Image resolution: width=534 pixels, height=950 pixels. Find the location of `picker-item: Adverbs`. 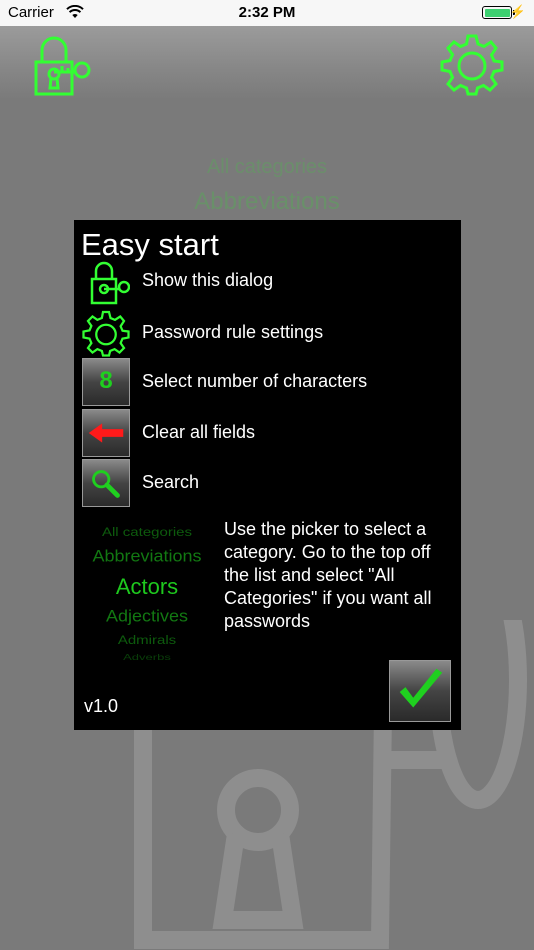

picker-item: Adverbs is located at coordinates (147, 657).